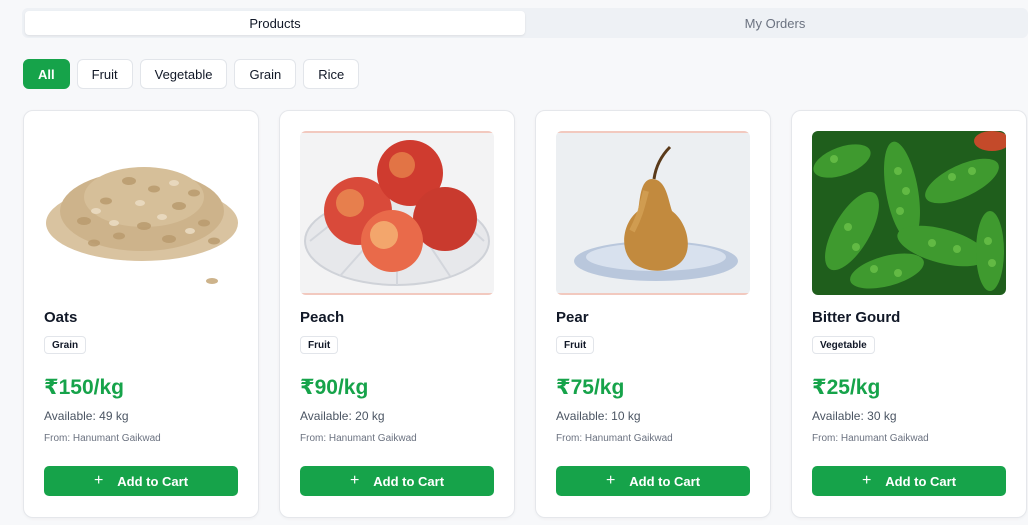 This screenshot has height=525, width=1028. I want to click on peach-image, so click(397, 213).